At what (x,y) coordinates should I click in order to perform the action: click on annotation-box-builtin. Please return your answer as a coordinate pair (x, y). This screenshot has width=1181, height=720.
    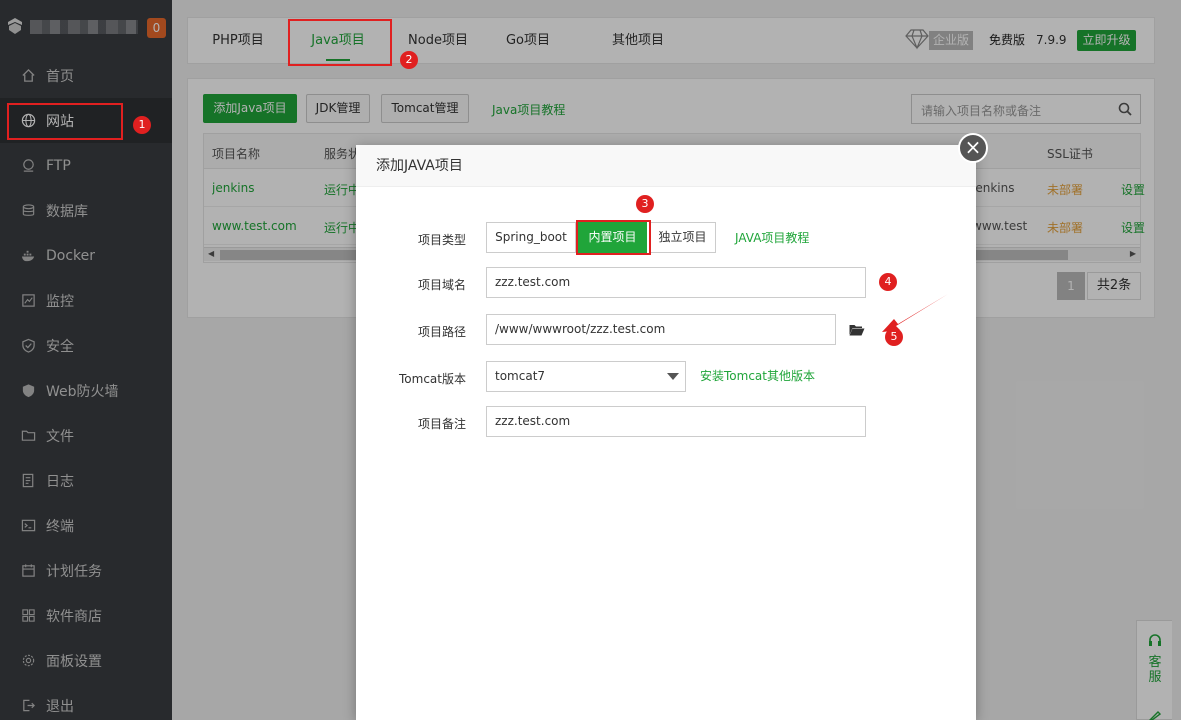
    Looking at the image, I should click on (613, 237).